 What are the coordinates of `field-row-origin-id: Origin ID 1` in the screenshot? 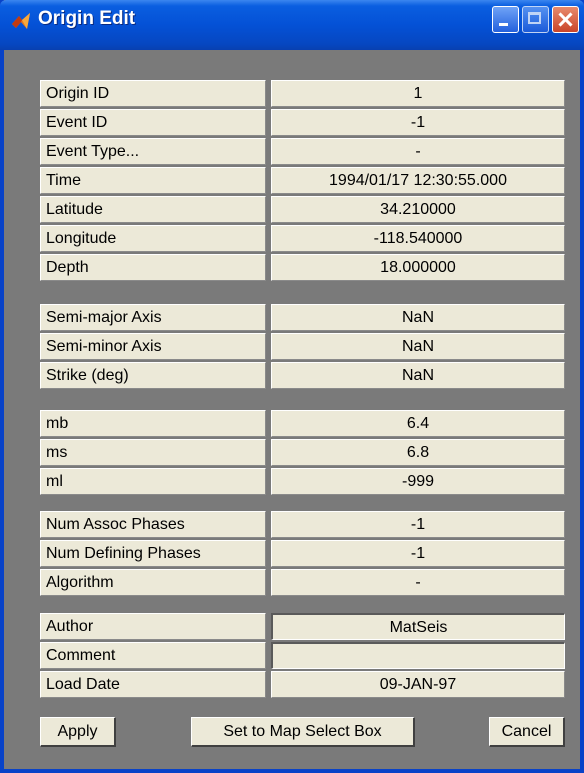 It's located at (302, 94).